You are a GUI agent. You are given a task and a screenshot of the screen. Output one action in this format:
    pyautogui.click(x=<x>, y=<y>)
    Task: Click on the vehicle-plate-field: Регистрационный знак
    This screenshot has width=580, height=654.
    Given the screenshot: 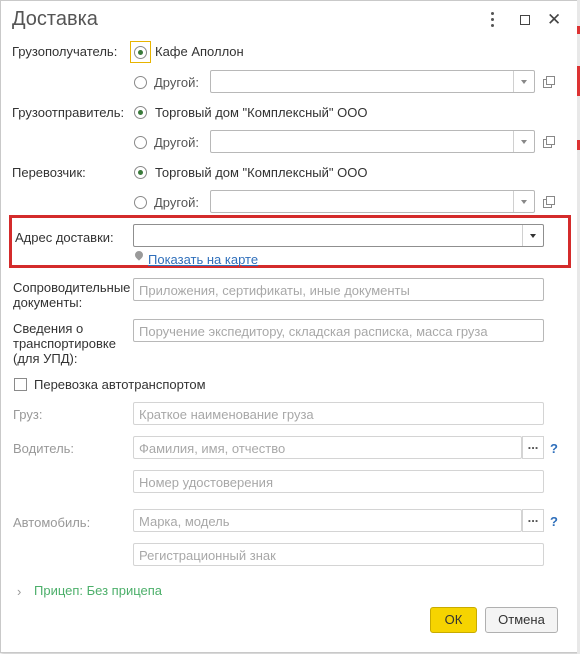 What is the action you would take?
    pyautogui.click(x=338, y=554)
    